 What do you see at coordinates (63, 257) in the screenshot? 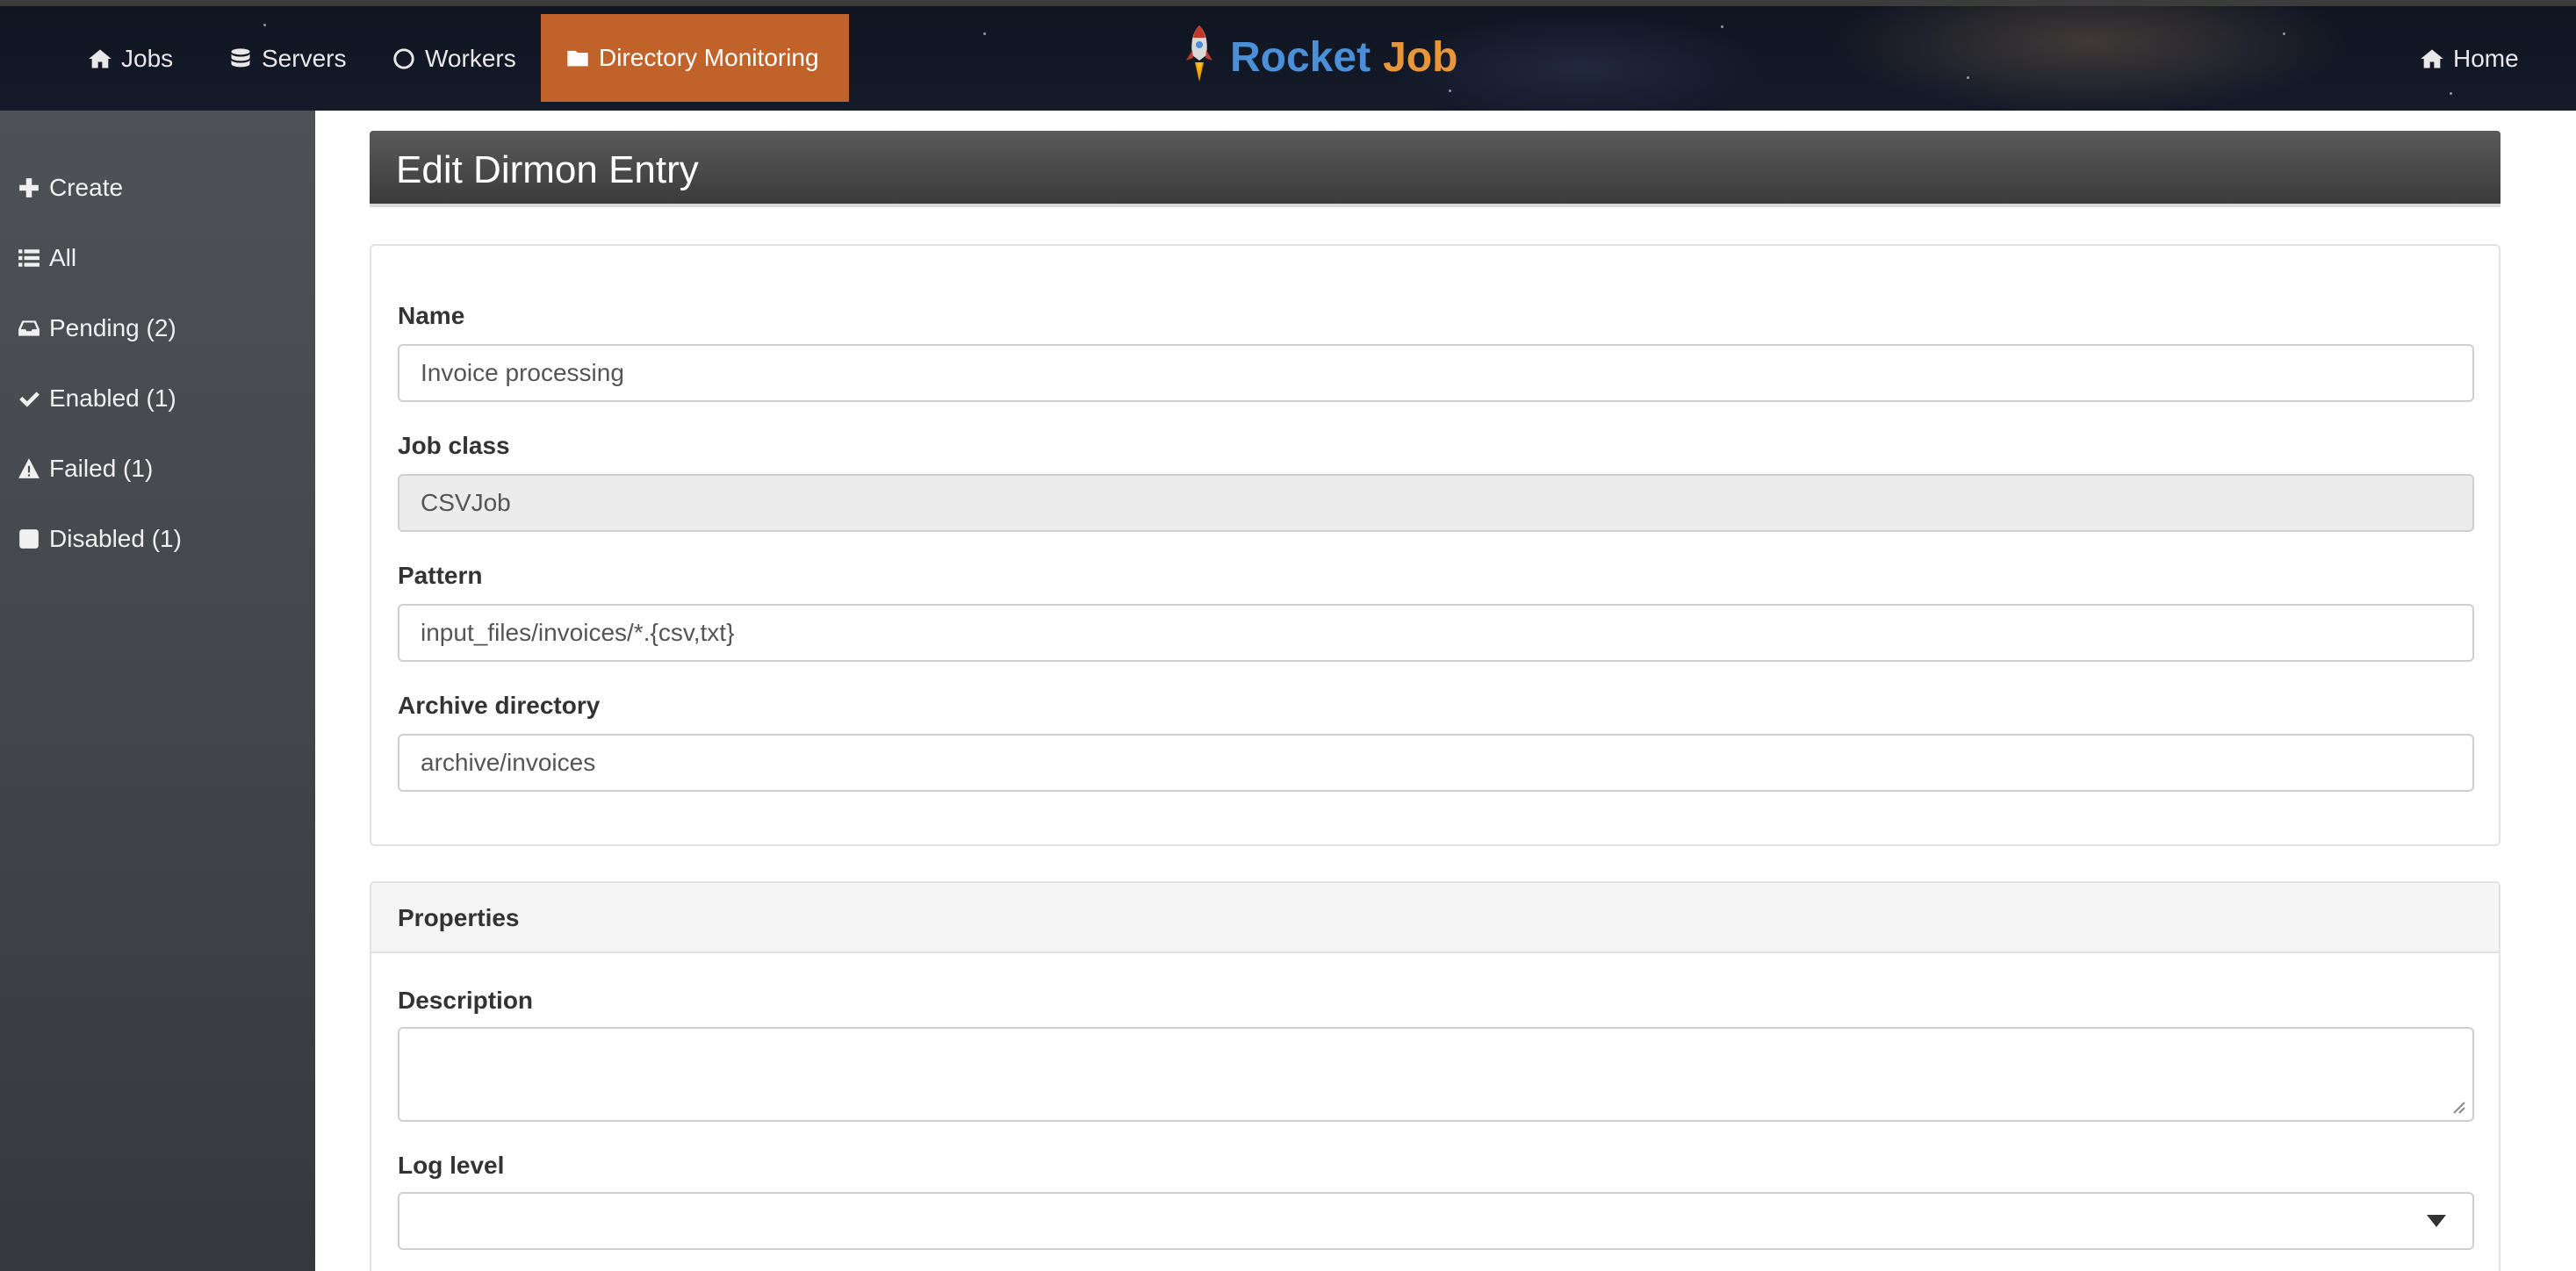
I see `sidebar-item-label: All` at bounding box center [63, 257].